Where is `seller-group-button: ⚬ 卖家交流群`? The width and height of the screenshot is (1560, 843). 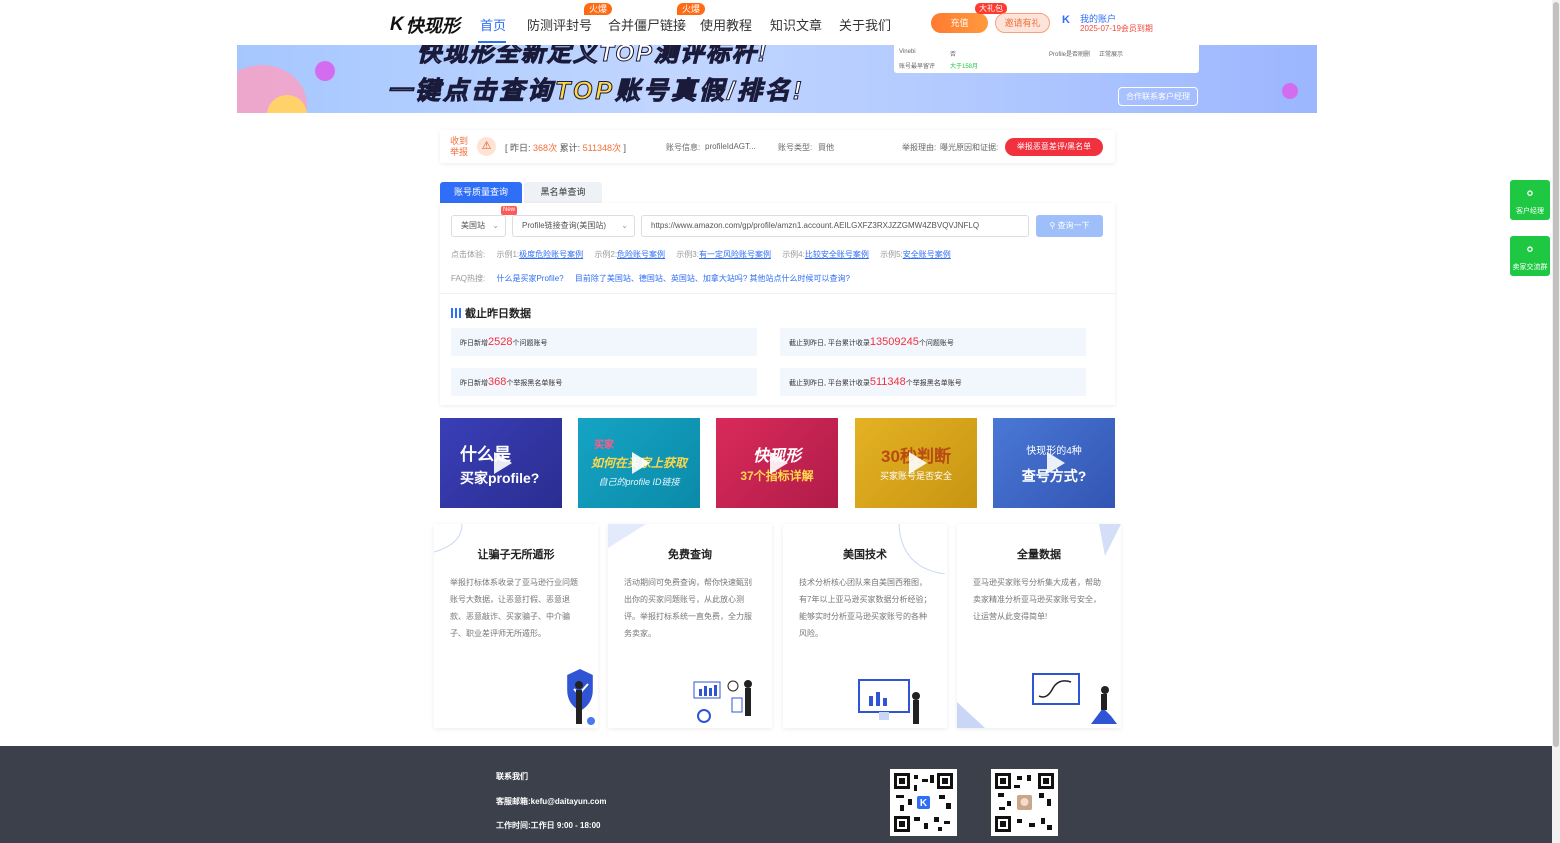 seller-group-button: ⚬ 卖家交流群 is located at coordinates (1530, 256).